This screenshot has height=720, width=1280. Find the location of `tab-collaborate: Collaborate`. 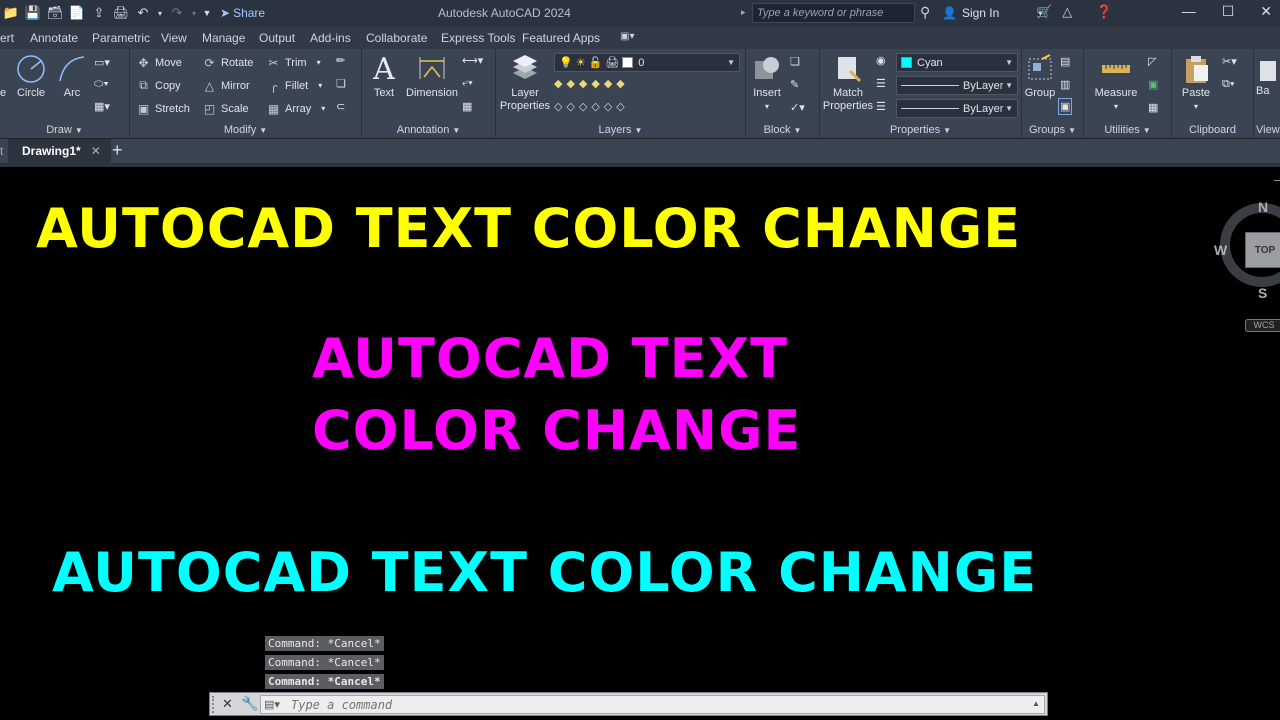

tab-collaborate: Collaborate is located at coordinates (396, 38).